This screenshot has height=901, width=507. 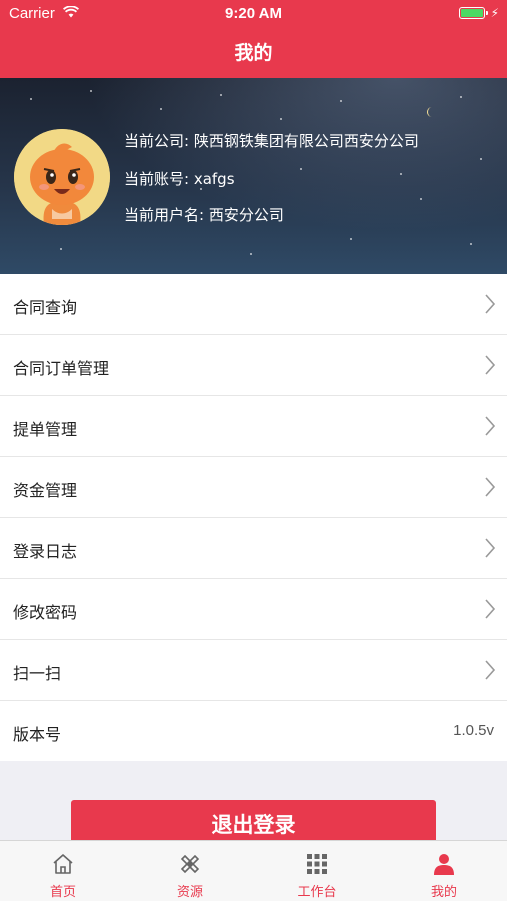 I want to click on battery-icon, so click(x=473, y=13).